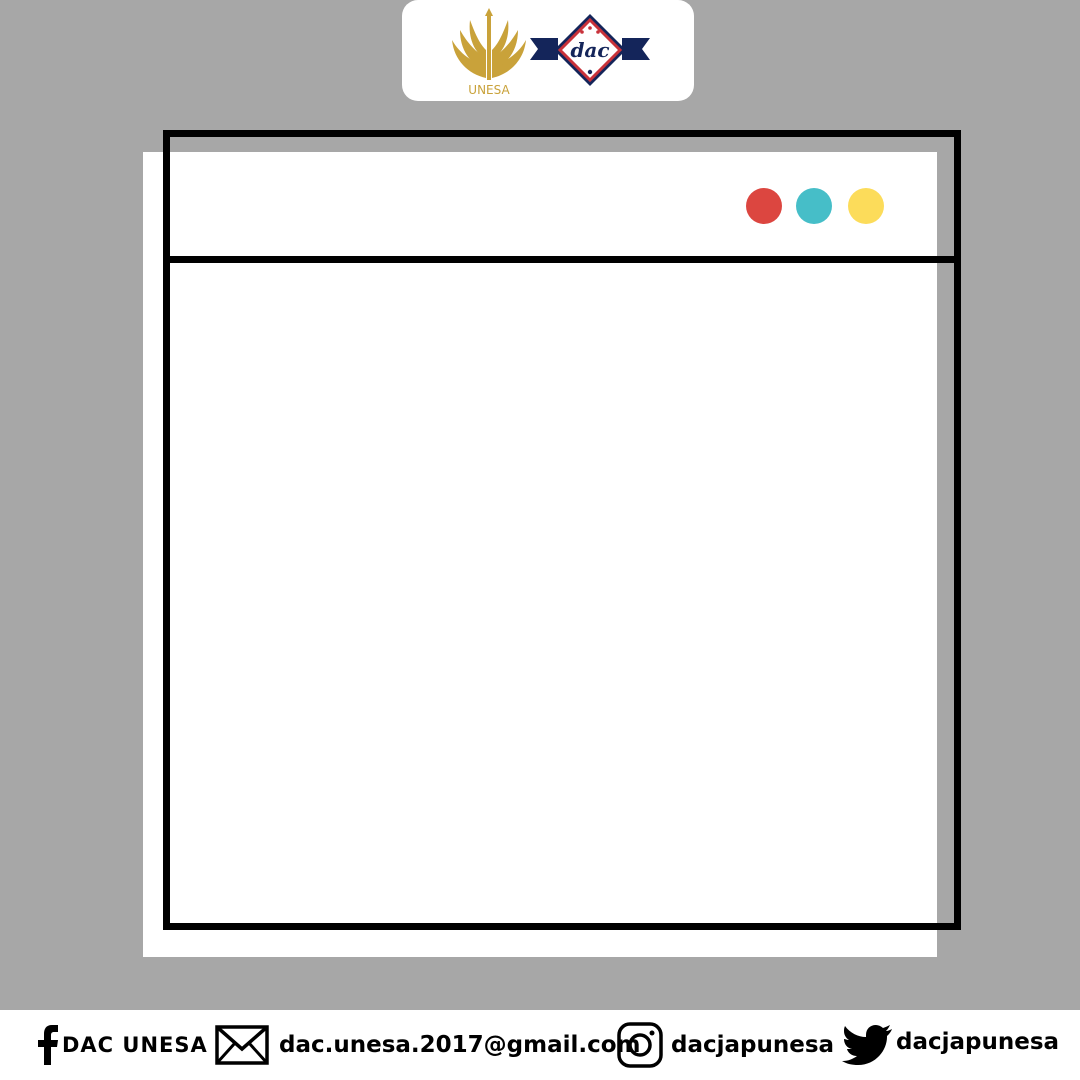 This screenshot has width=1080, height=1080. I want to click on window-titlebar, so click(562, 200).